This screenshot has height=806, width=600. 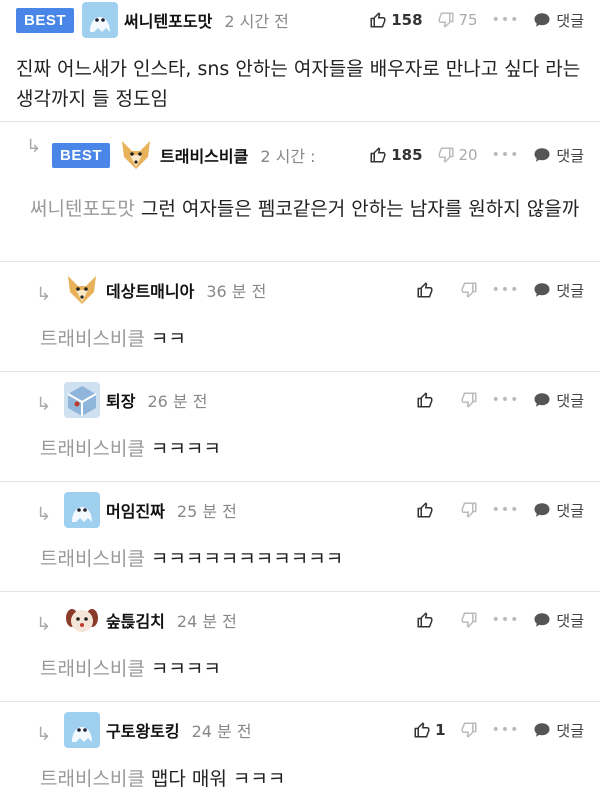 I want to click on comment-text-content: ㅋㅋㅋㅋㅋㅋㅋㅋㅋㅋㅋ, so click(x=247, y=559).